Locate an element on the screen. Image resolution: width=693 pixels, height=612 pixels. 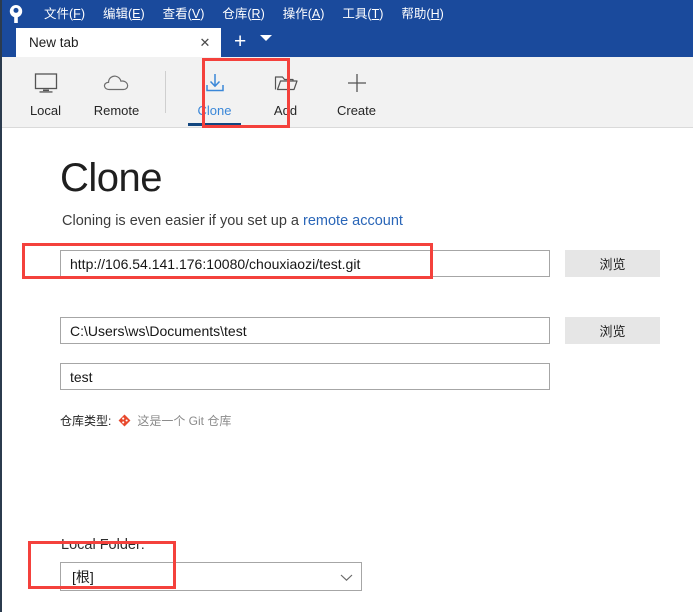
menu-item-tools: 工具(T) is located at coordinates (362, 14).